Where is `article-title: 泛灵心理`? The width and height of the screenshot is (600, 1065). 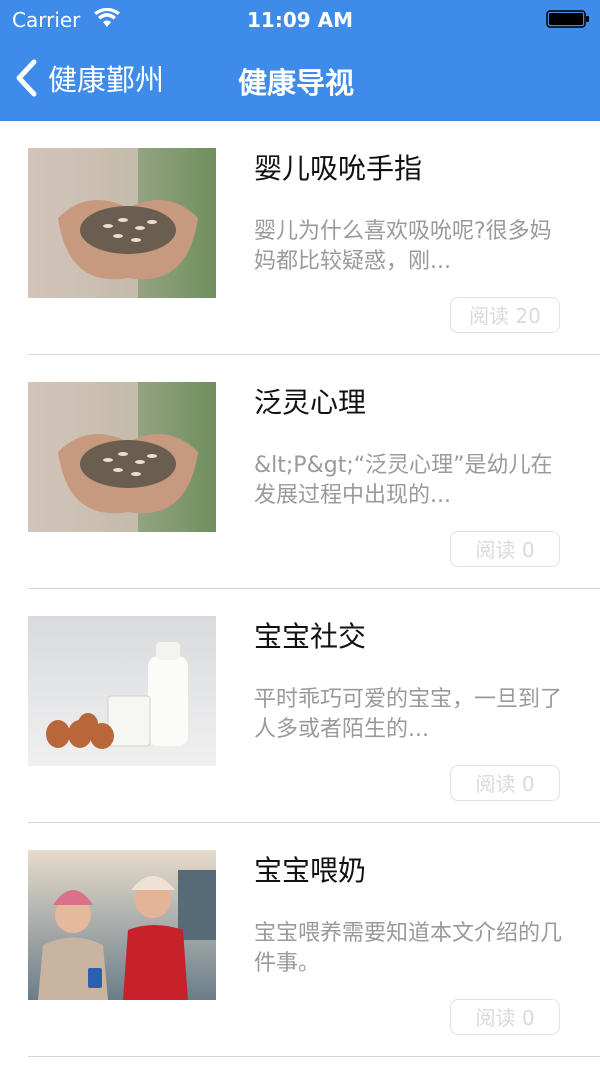
article-title: 泛灵心理 is located at coordinates (310, 402).